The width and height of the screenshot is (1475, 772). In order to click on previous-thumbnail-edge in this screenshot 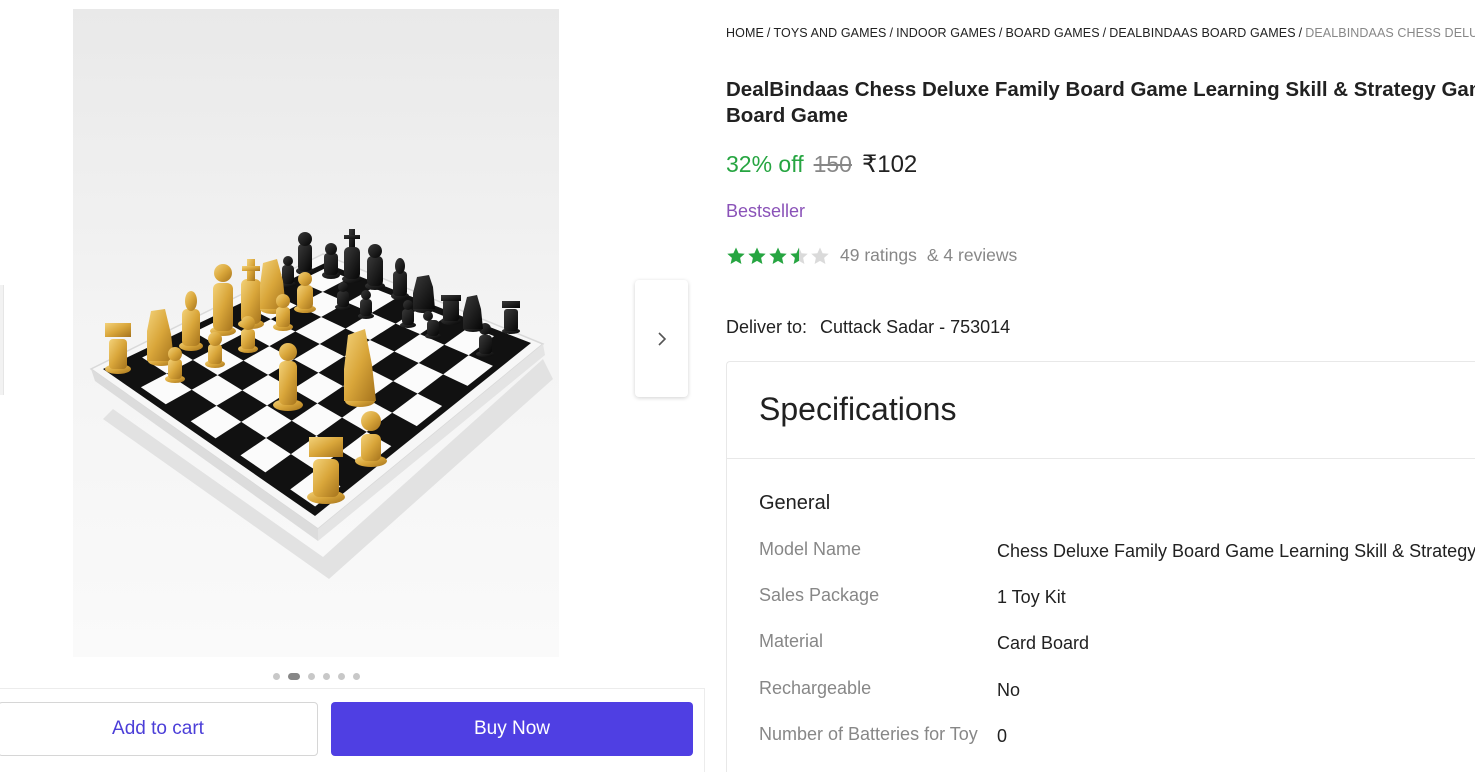, I will do `click(2, 340)`.